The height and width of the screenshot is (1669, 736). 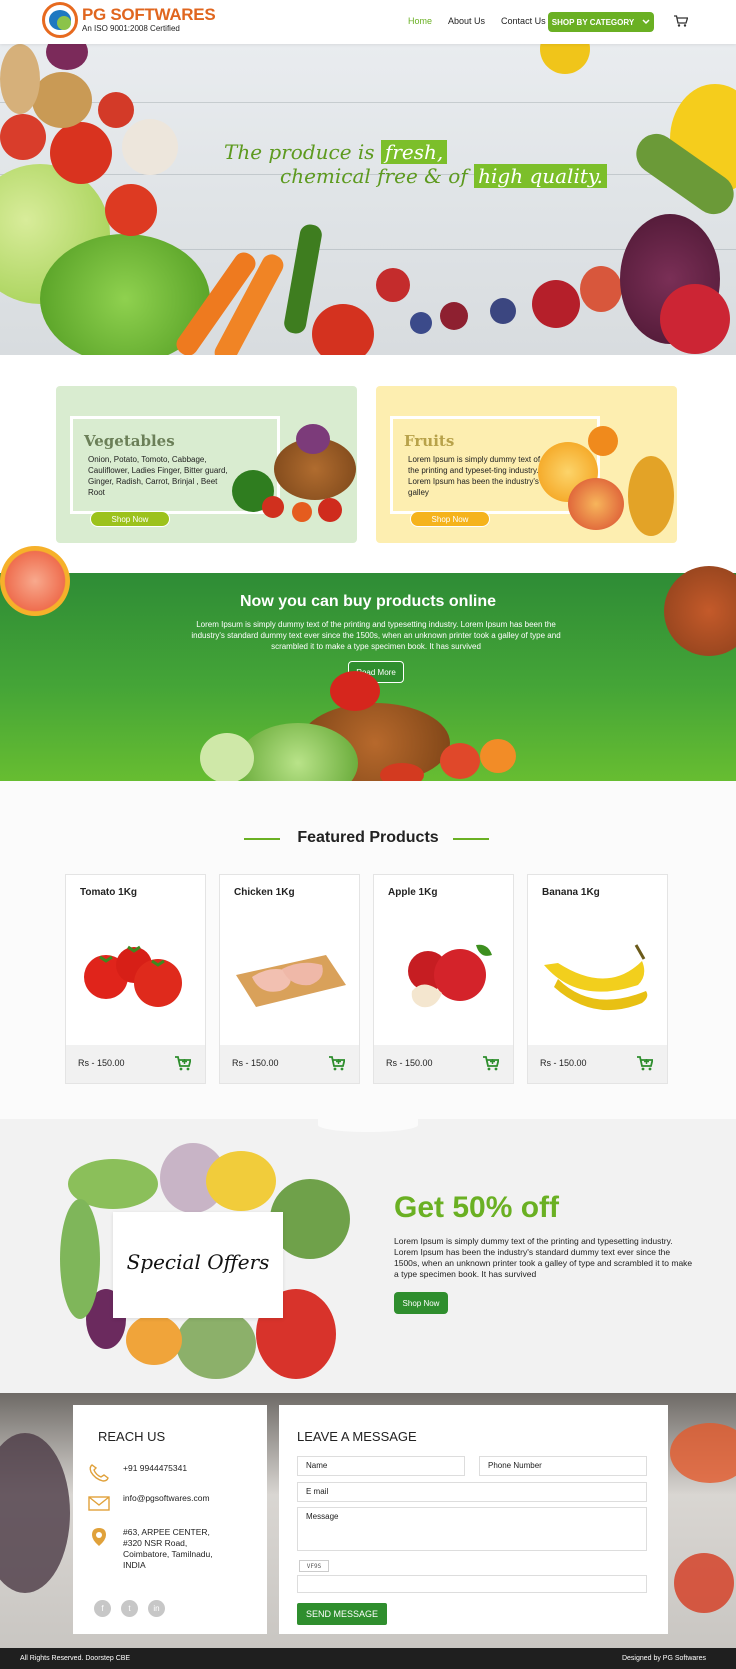 What do you see at coordinates (681, 21) in the screenshot?
I see `cart-icon` at bounding box center [681, 21].